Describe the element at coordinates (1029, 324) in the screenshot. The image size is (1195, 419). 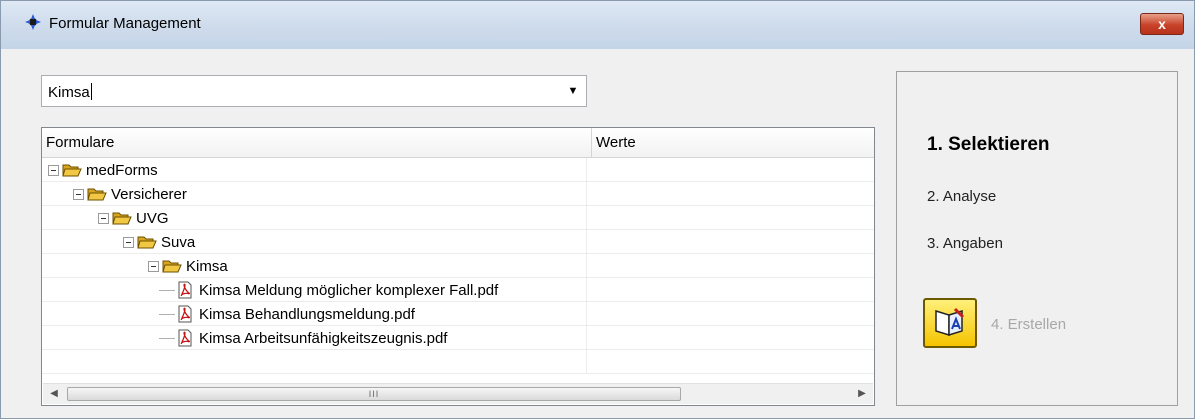
I see `step-erstellen: 4. Erstellen` at that location.